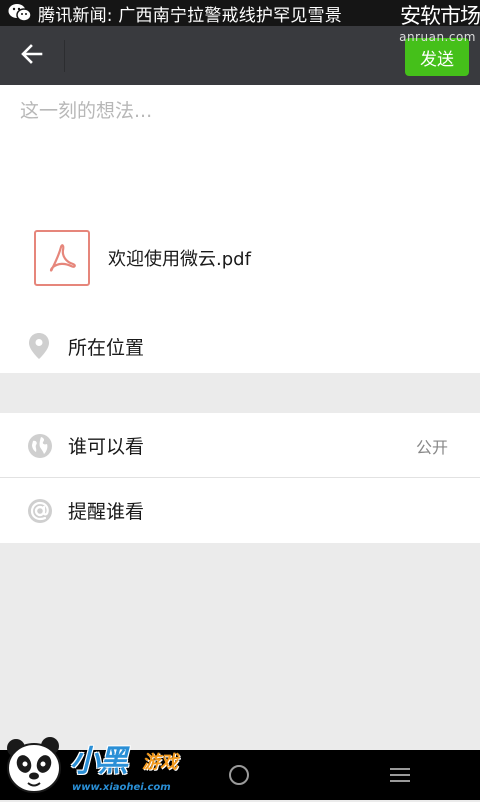 Image resolution: width=480 pixels, height=802 pixels. What do you see at coordinates (440, 16) in the screenshot?
I see `watermark-title: 安软市场` at bounding box center [440, 16].